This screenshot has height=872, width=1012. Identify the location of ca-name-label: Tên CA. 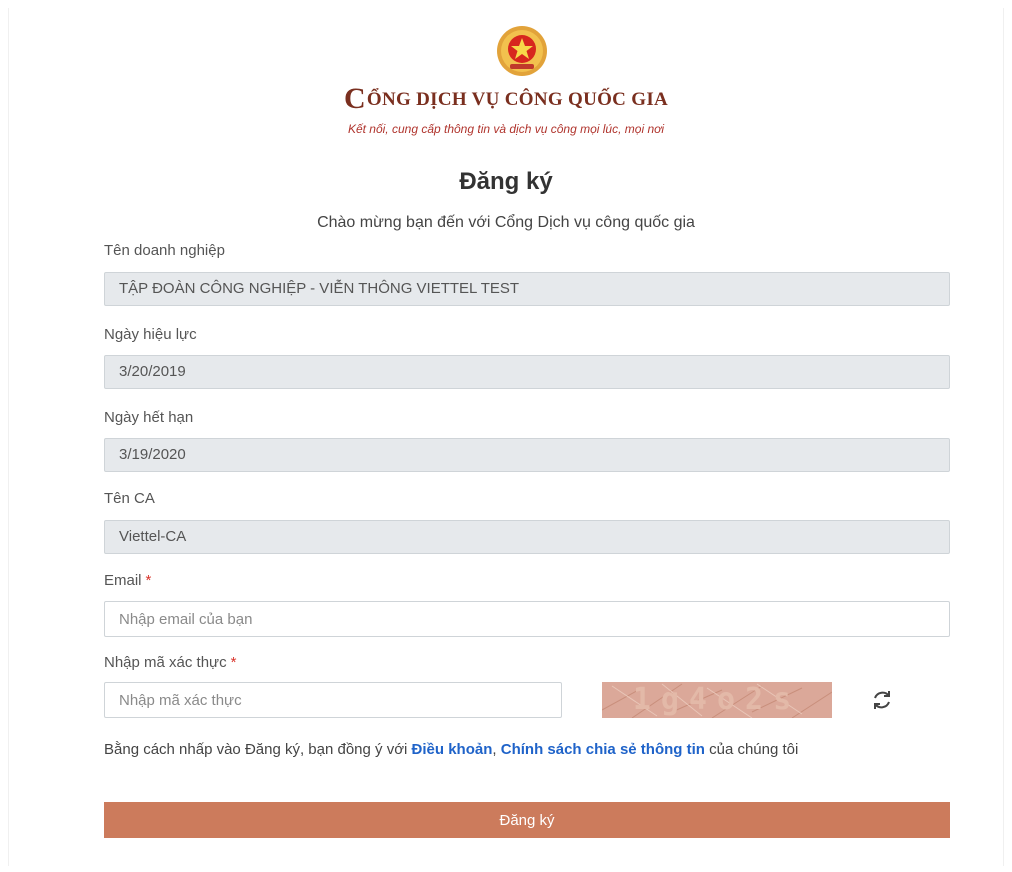
(129, 498).